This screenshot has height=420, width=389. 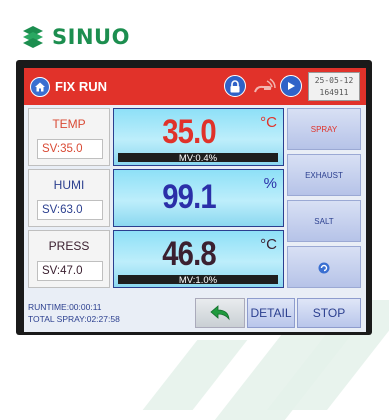 I want to click on play-icon, so click(x=291, y=86).